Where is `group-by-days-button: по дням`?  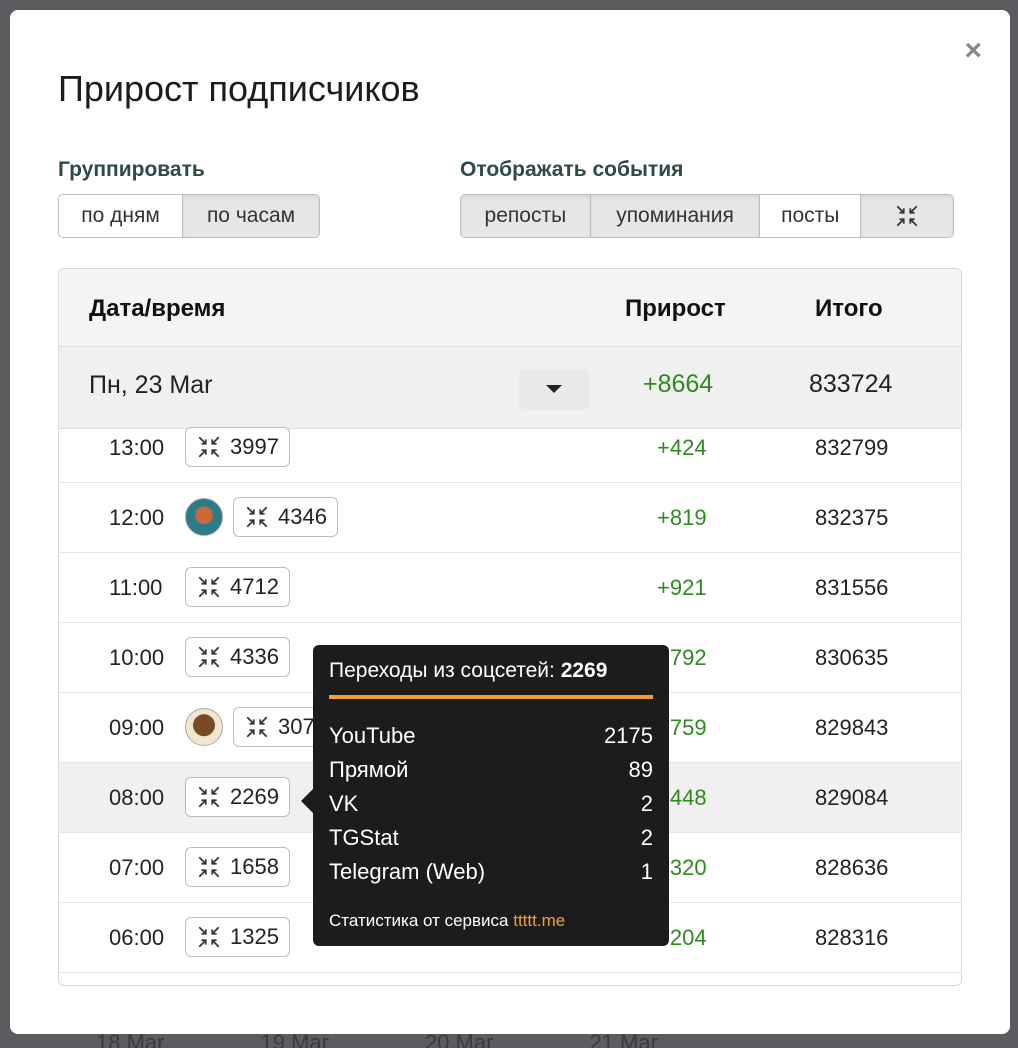
group-by-days-button: по дням is located at coordinates (121, 216).